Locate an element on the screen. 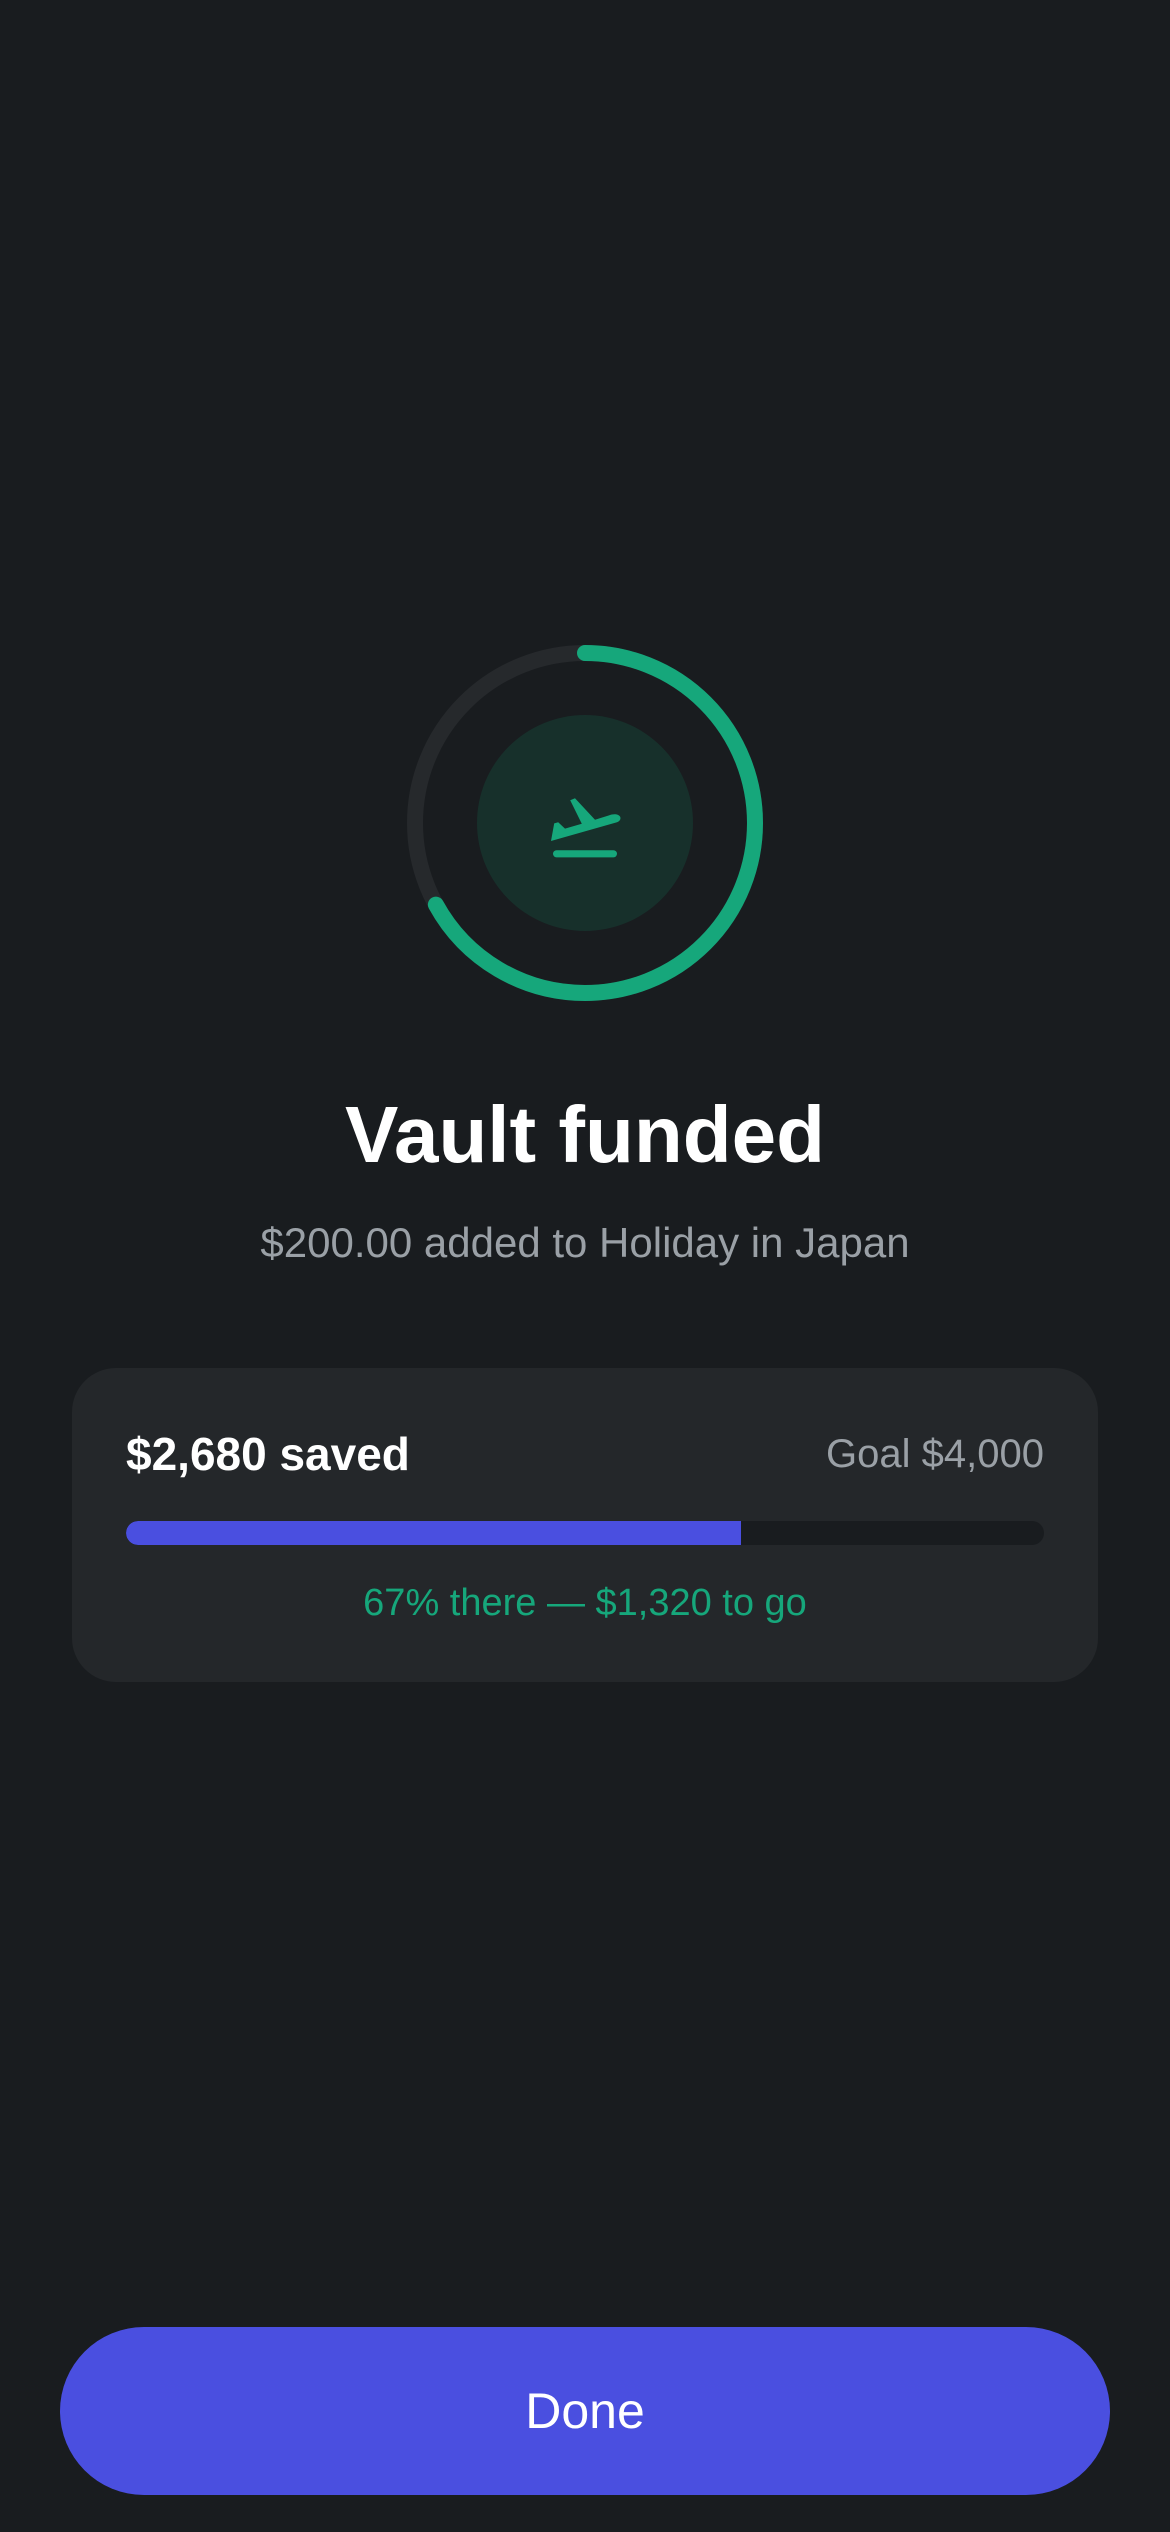 The height and width of the screenshot is (2532, 1170). progress-bar-track is located at coordinates (585, 1533).